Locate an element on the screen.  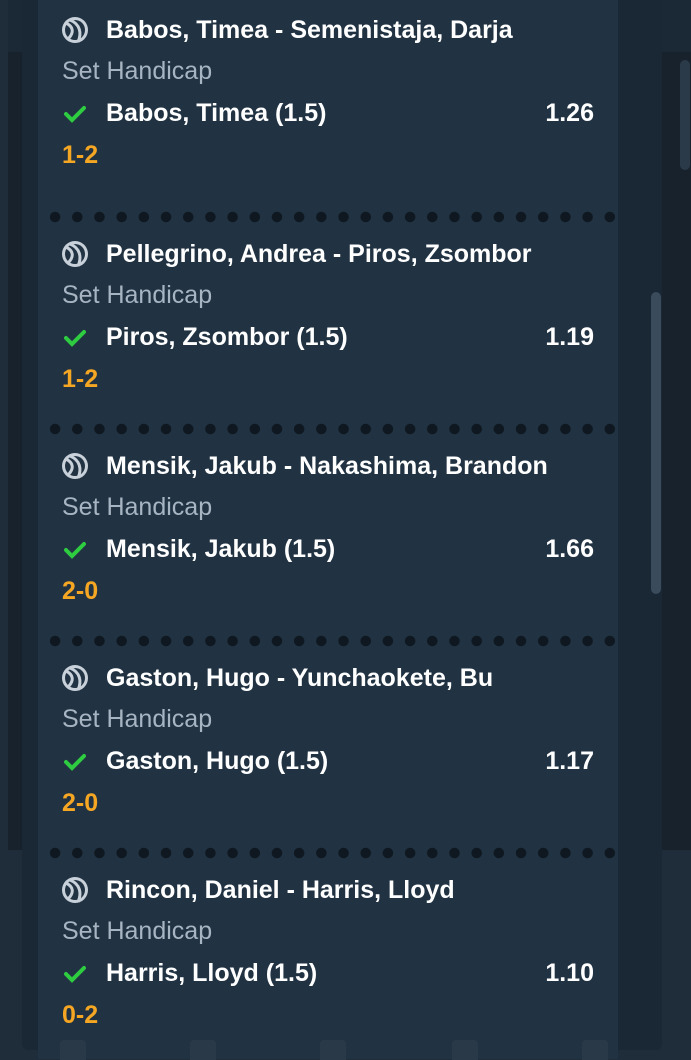
match-row: Rincon, Daniel - Harris, Lloyd is located at coordinates (257, 890).